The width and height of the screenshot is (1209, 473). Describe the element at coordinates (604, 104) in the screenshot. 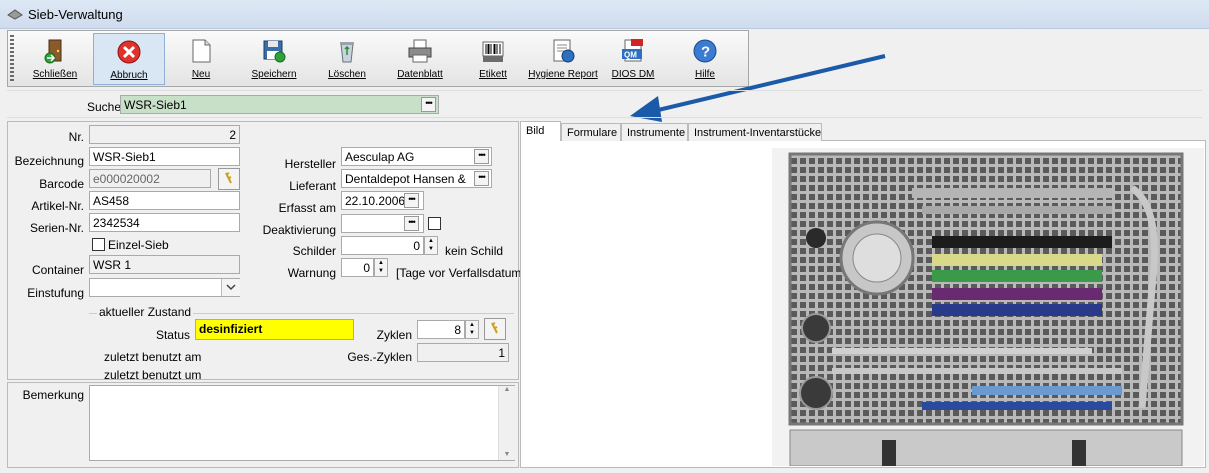

I see `search-bar: Suche WSR-Sieb1 •••` at that location.